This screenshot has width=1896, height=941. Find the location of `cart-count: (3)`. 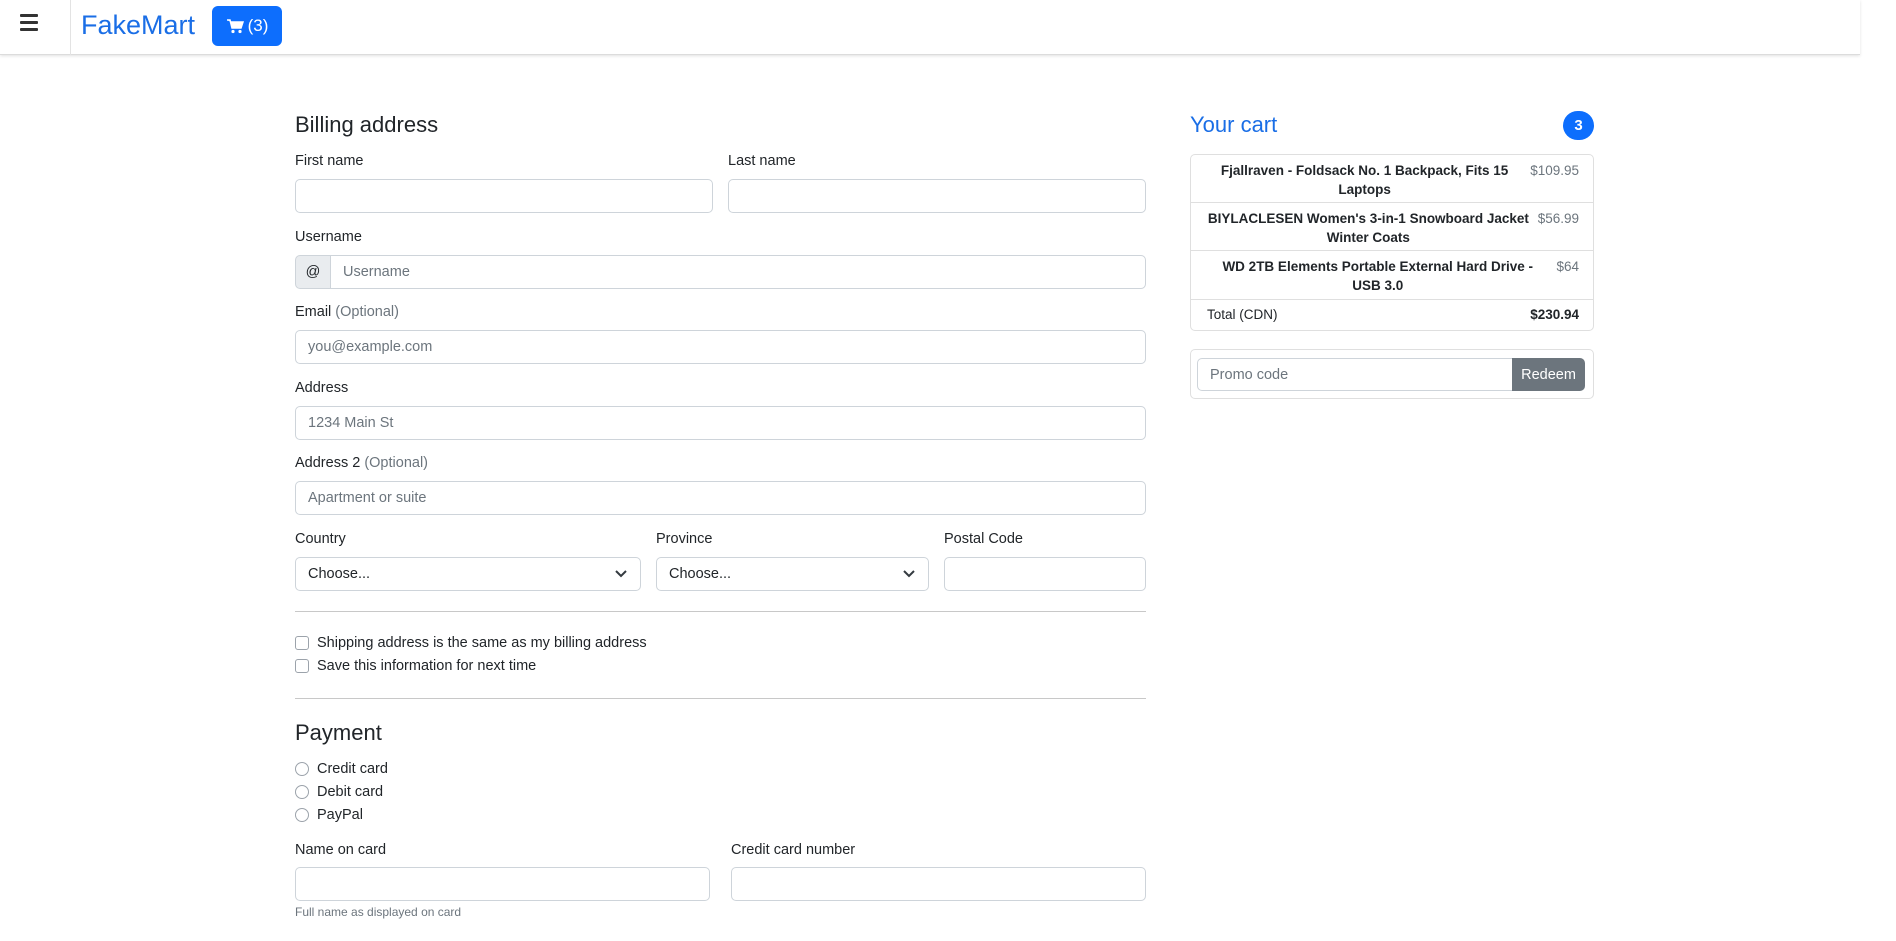

cart-count: (3) is located at coordinates (258, 25).